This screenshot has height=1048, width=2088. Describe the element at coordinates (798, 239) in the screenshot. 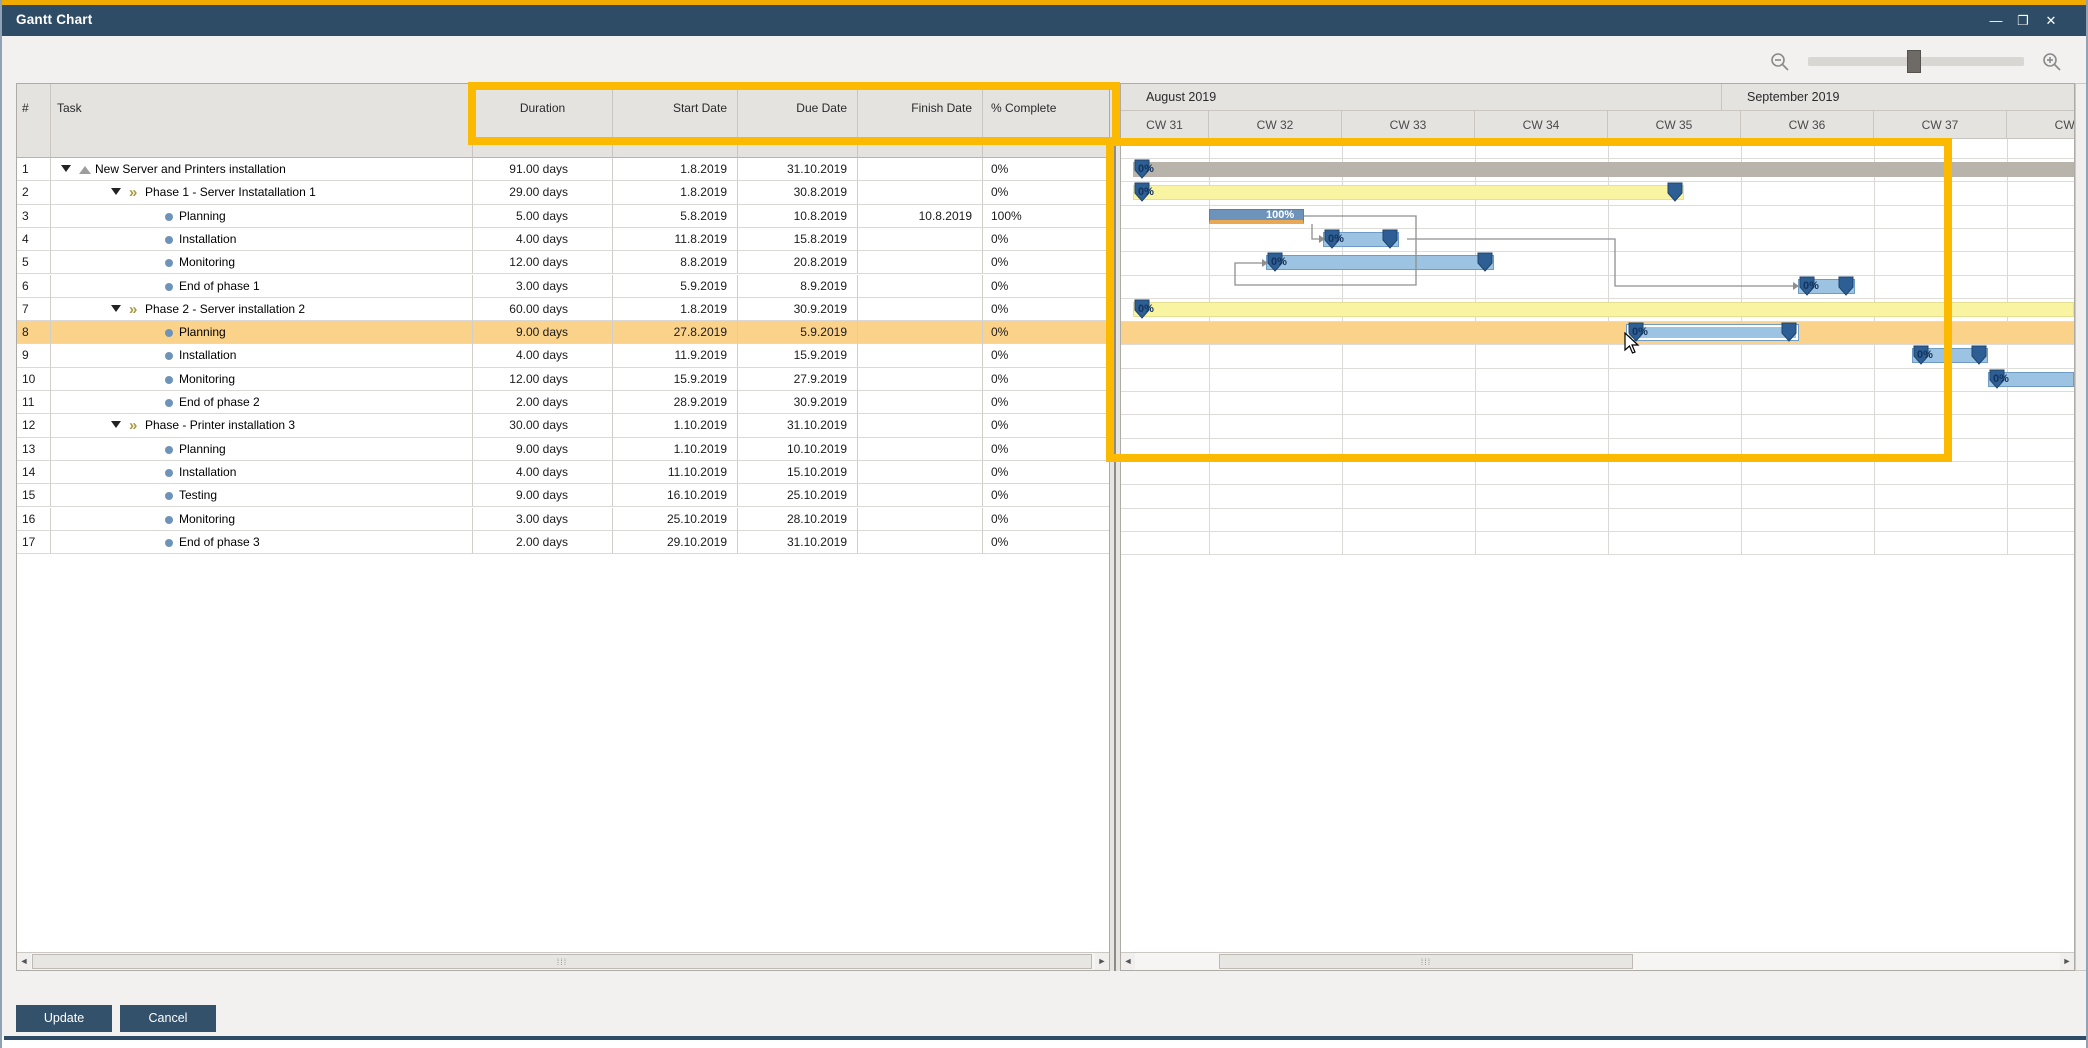

I see `cell-due: 15.8.2019` at that location.